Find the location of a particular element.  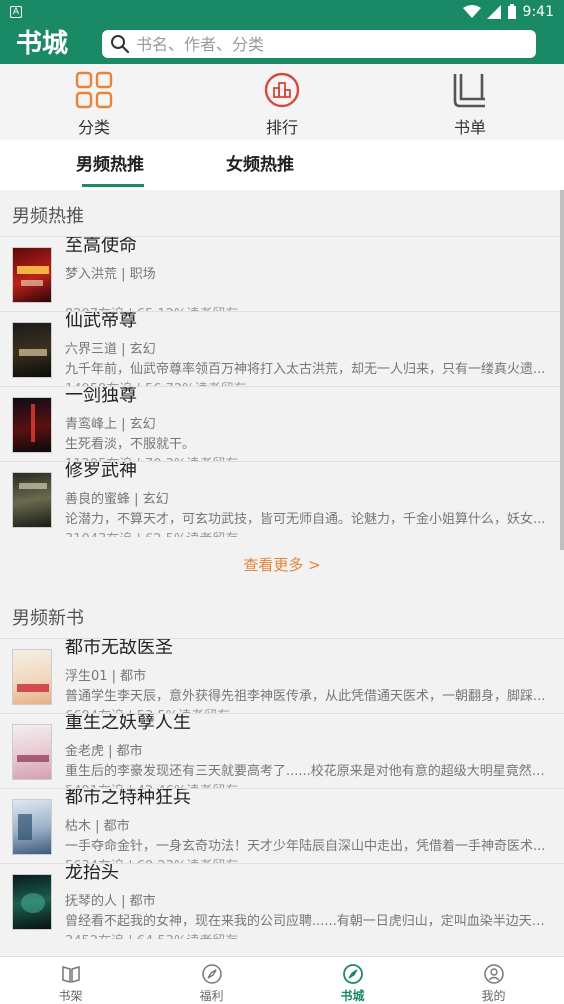

booklist-icon is located at coordinates (470, 90).